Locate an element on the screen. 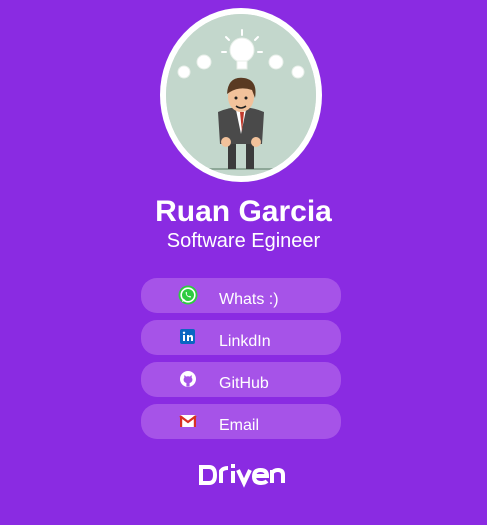 Image resolution: width=487 pixels, height=525 pixels. avatar-frame is located at coordinates (241, 95).